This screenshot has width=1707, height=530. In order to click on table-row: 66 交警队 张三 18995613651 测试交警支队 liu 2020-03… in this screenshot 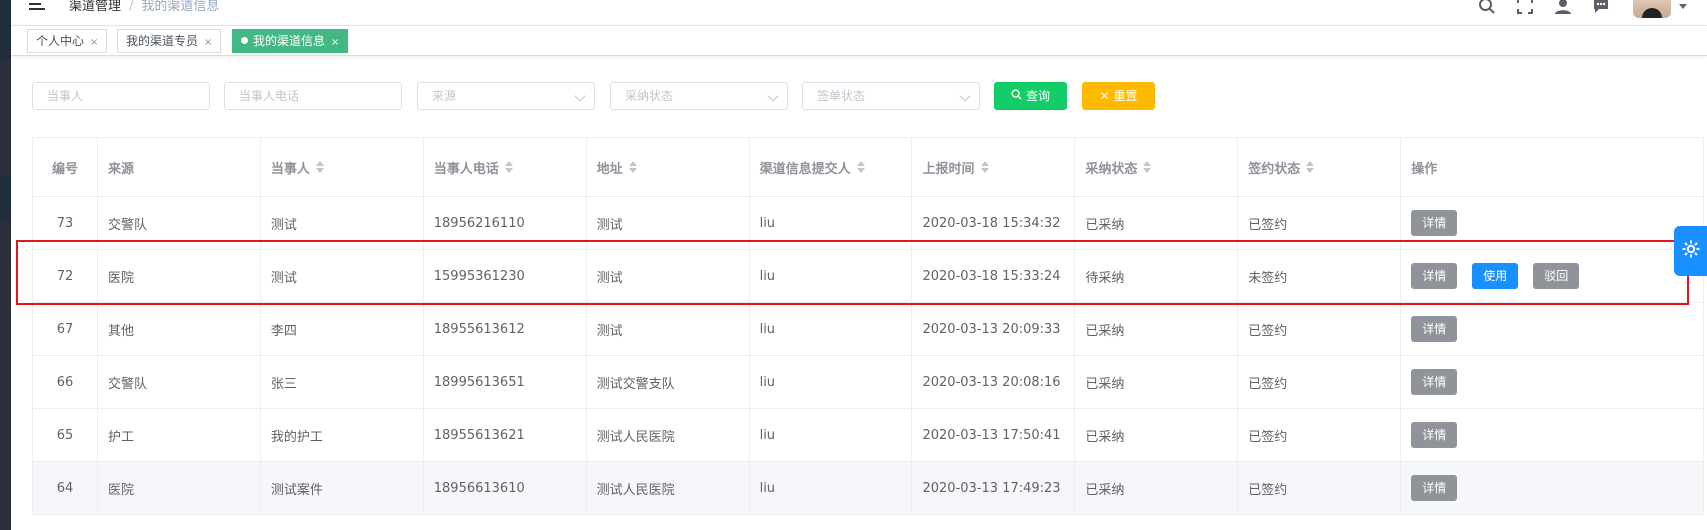, I will do `click(869, 382)`.